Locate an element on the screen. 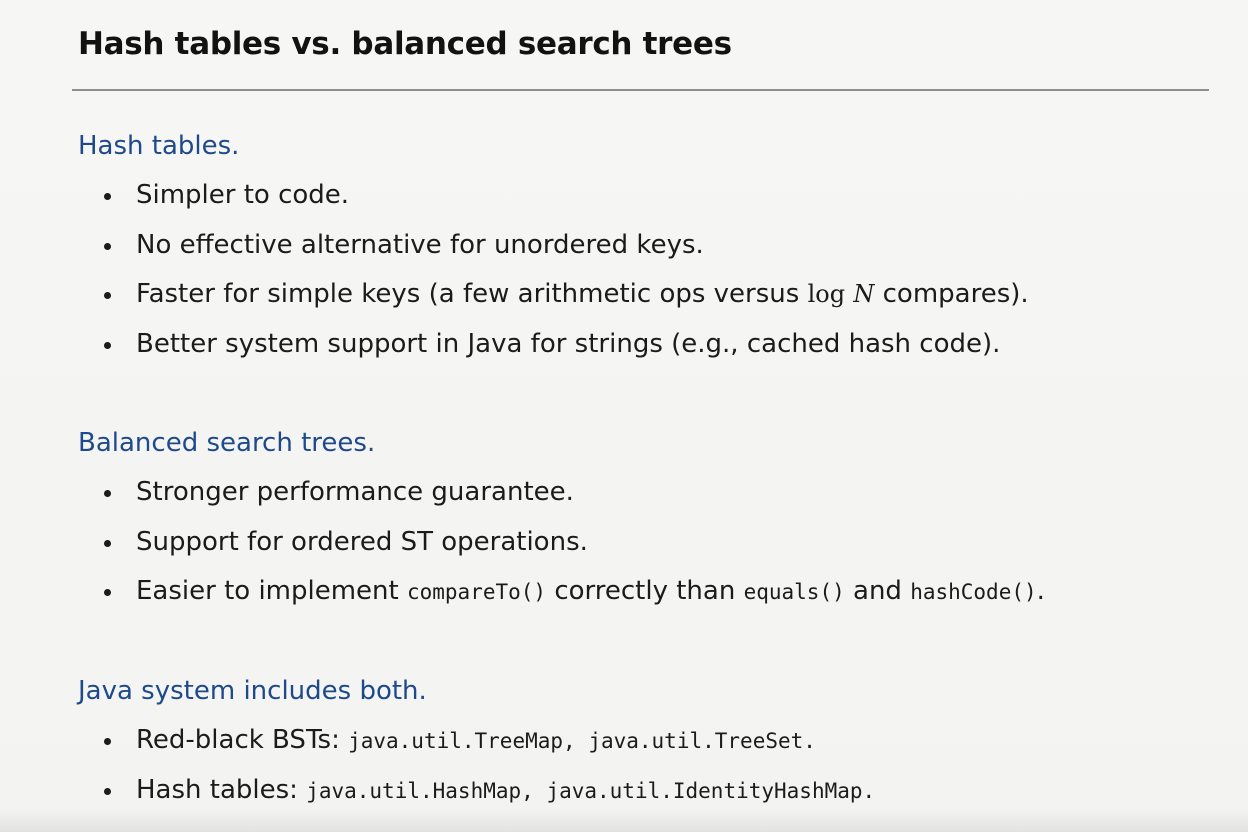 This screenshot has width=1248, height=832. code-equals: equals() is located at coordinates (794, 592).